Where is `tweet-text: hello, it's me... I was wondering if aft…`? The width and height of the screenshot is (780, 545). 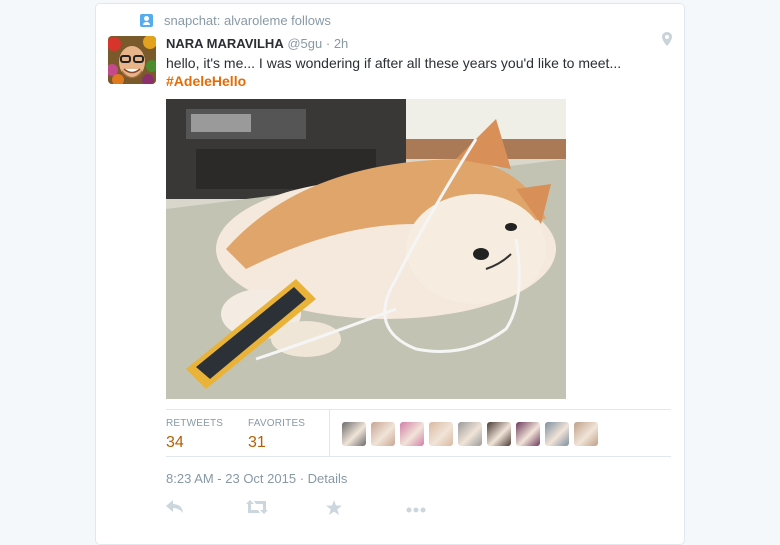
tweet-text: hello, it's me... I was wondering if aft… is located at coordinates (393, 72).